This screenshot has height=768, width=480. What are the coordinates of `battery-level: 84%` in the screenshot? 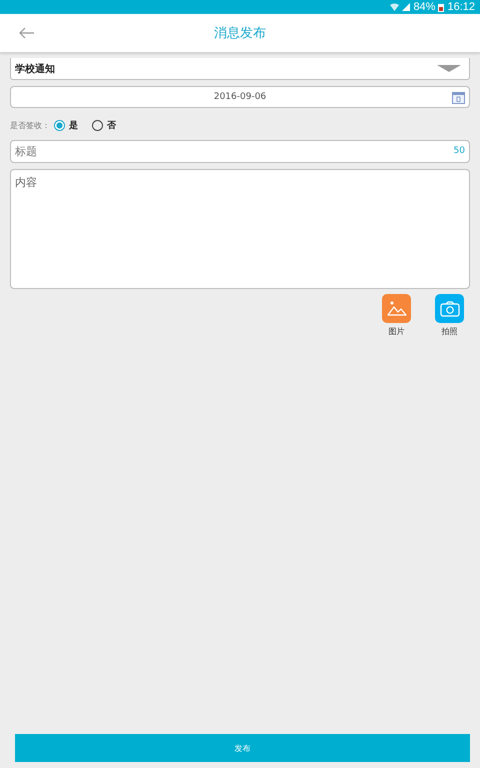 It's located at (424, 7).